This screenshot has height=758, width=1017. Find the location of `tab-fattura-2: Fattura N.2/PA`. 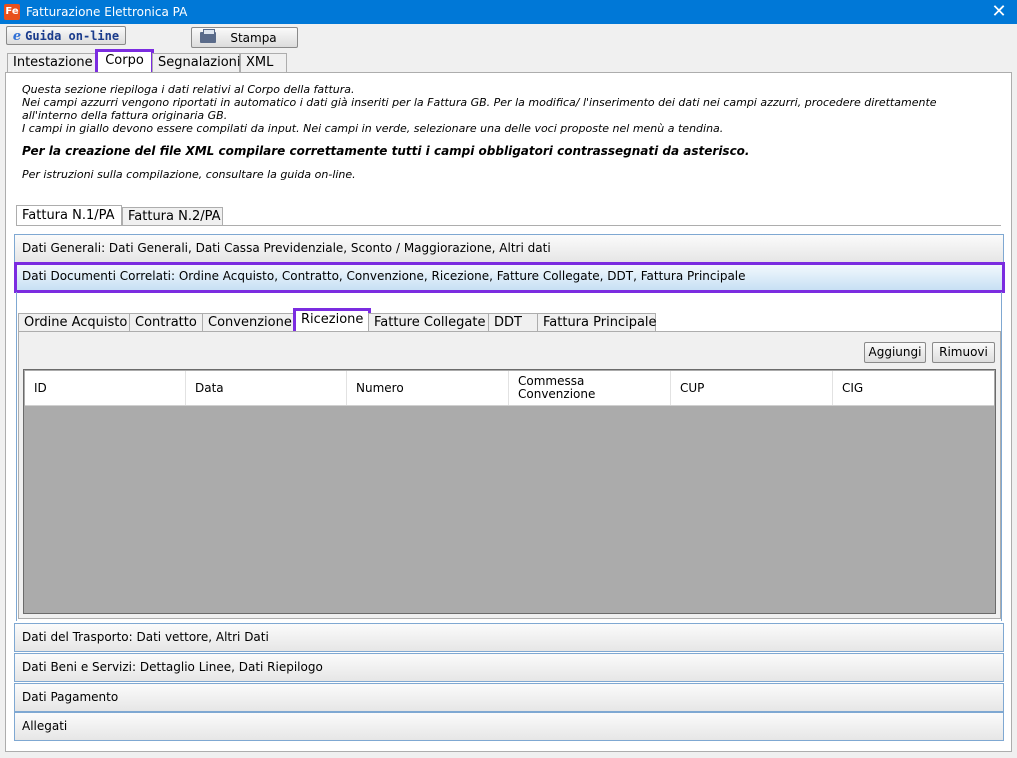

tab-fattura-2: Fattura N.2/PA is located at coordinates (172, 216).